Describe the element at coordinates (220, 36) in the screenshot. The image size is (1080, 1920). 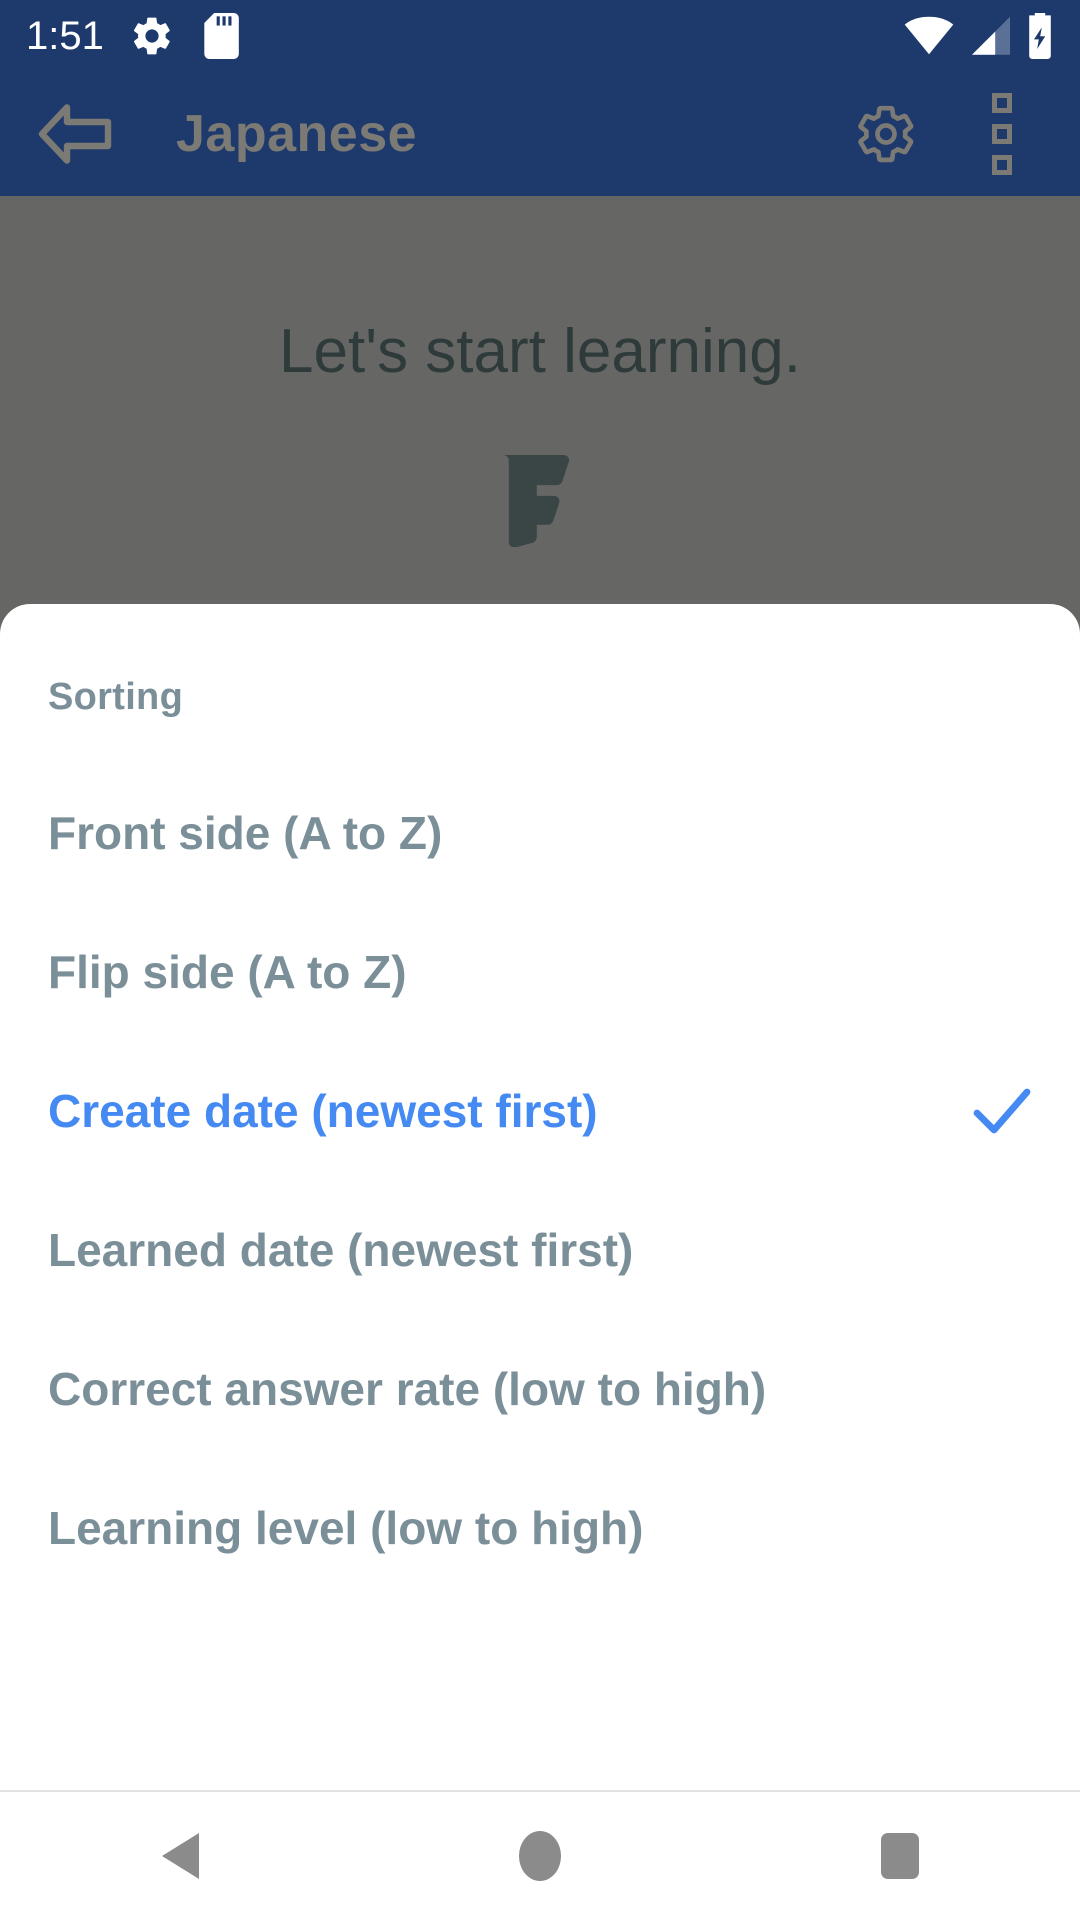
I see `sd-card-icon` at that location.